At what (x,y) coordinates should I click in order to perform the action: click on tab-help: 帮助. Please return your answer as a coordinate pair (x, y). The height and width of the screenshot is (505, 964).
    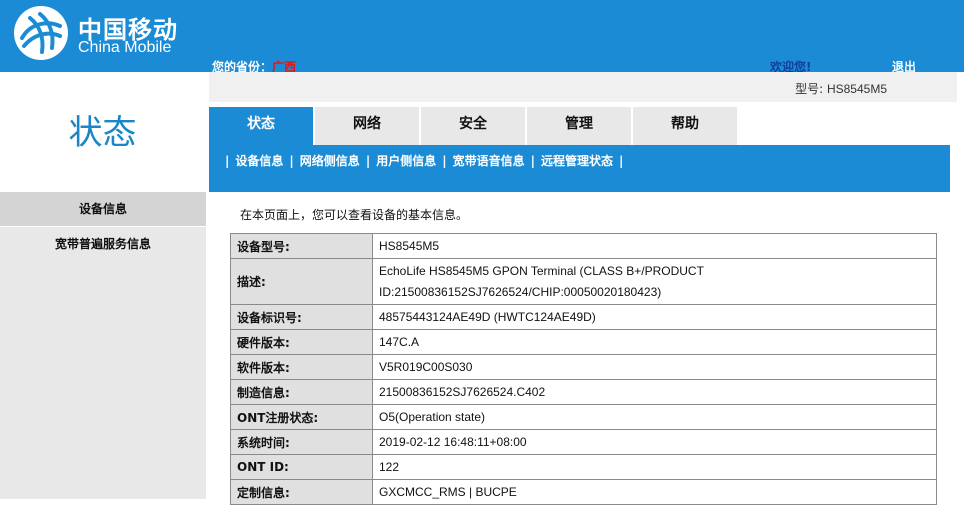
    Looking at the image, I should click on (685, 126).